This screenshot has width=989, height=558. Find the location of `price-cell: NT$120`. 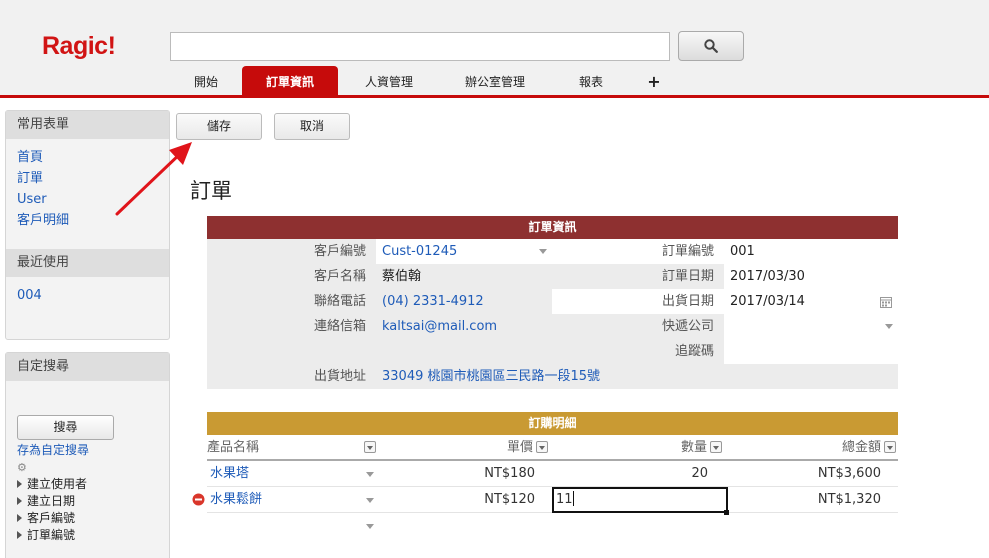

price-cell: NT$120 is located at coordinates (456, 500).